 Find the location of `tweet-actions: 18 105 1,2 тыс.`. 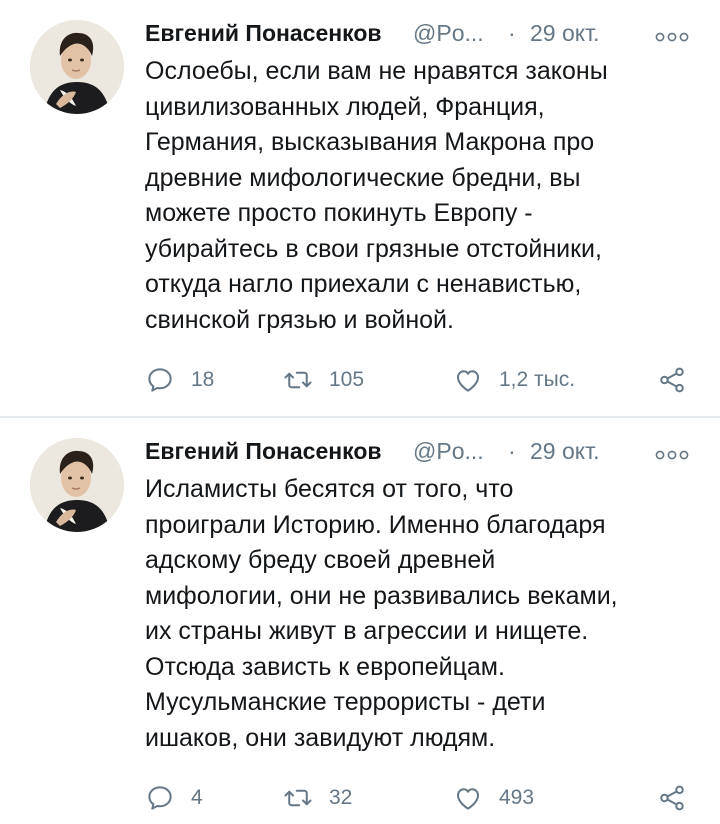

tweet-actions: 18 105 1,2 тыс. is located at coordinates (420, 380).